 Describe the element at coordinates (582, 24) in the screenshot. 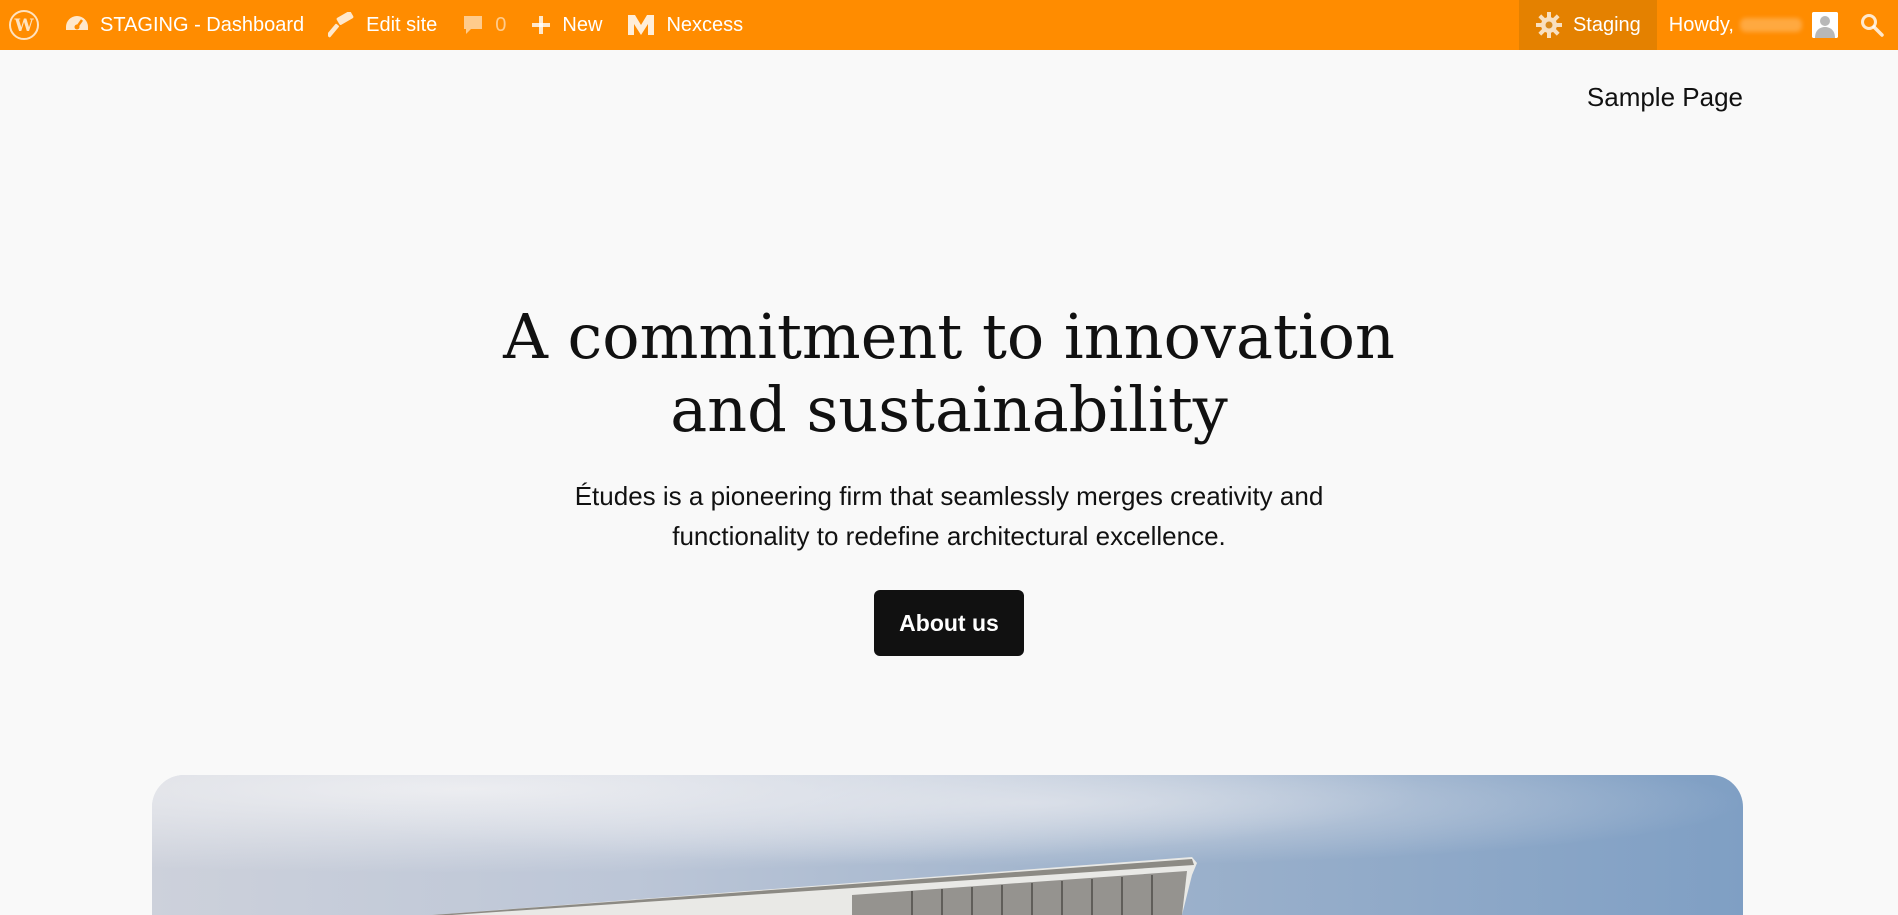

I see `new-label: New` at that location.